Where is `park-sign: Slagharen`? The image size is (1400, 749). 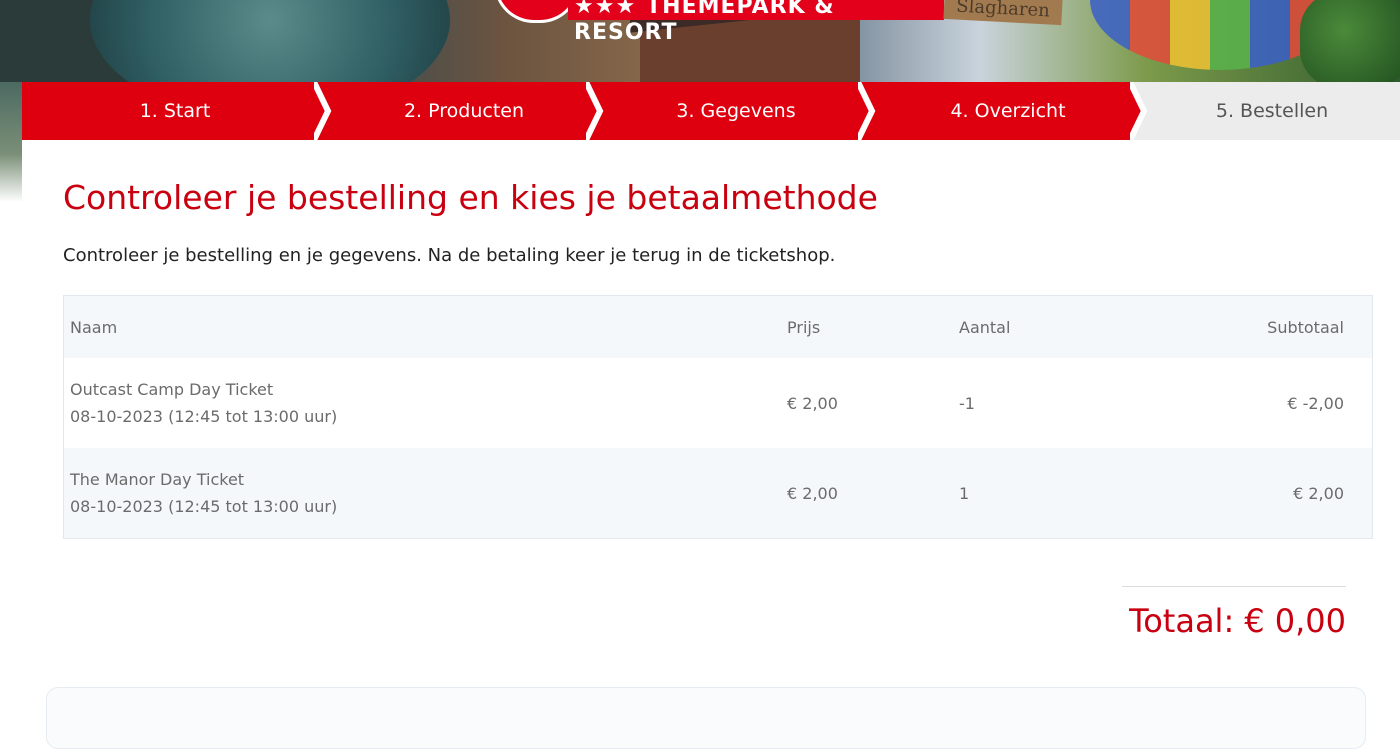
park-sign: Slagharen is located at coordinates (1003, 13).